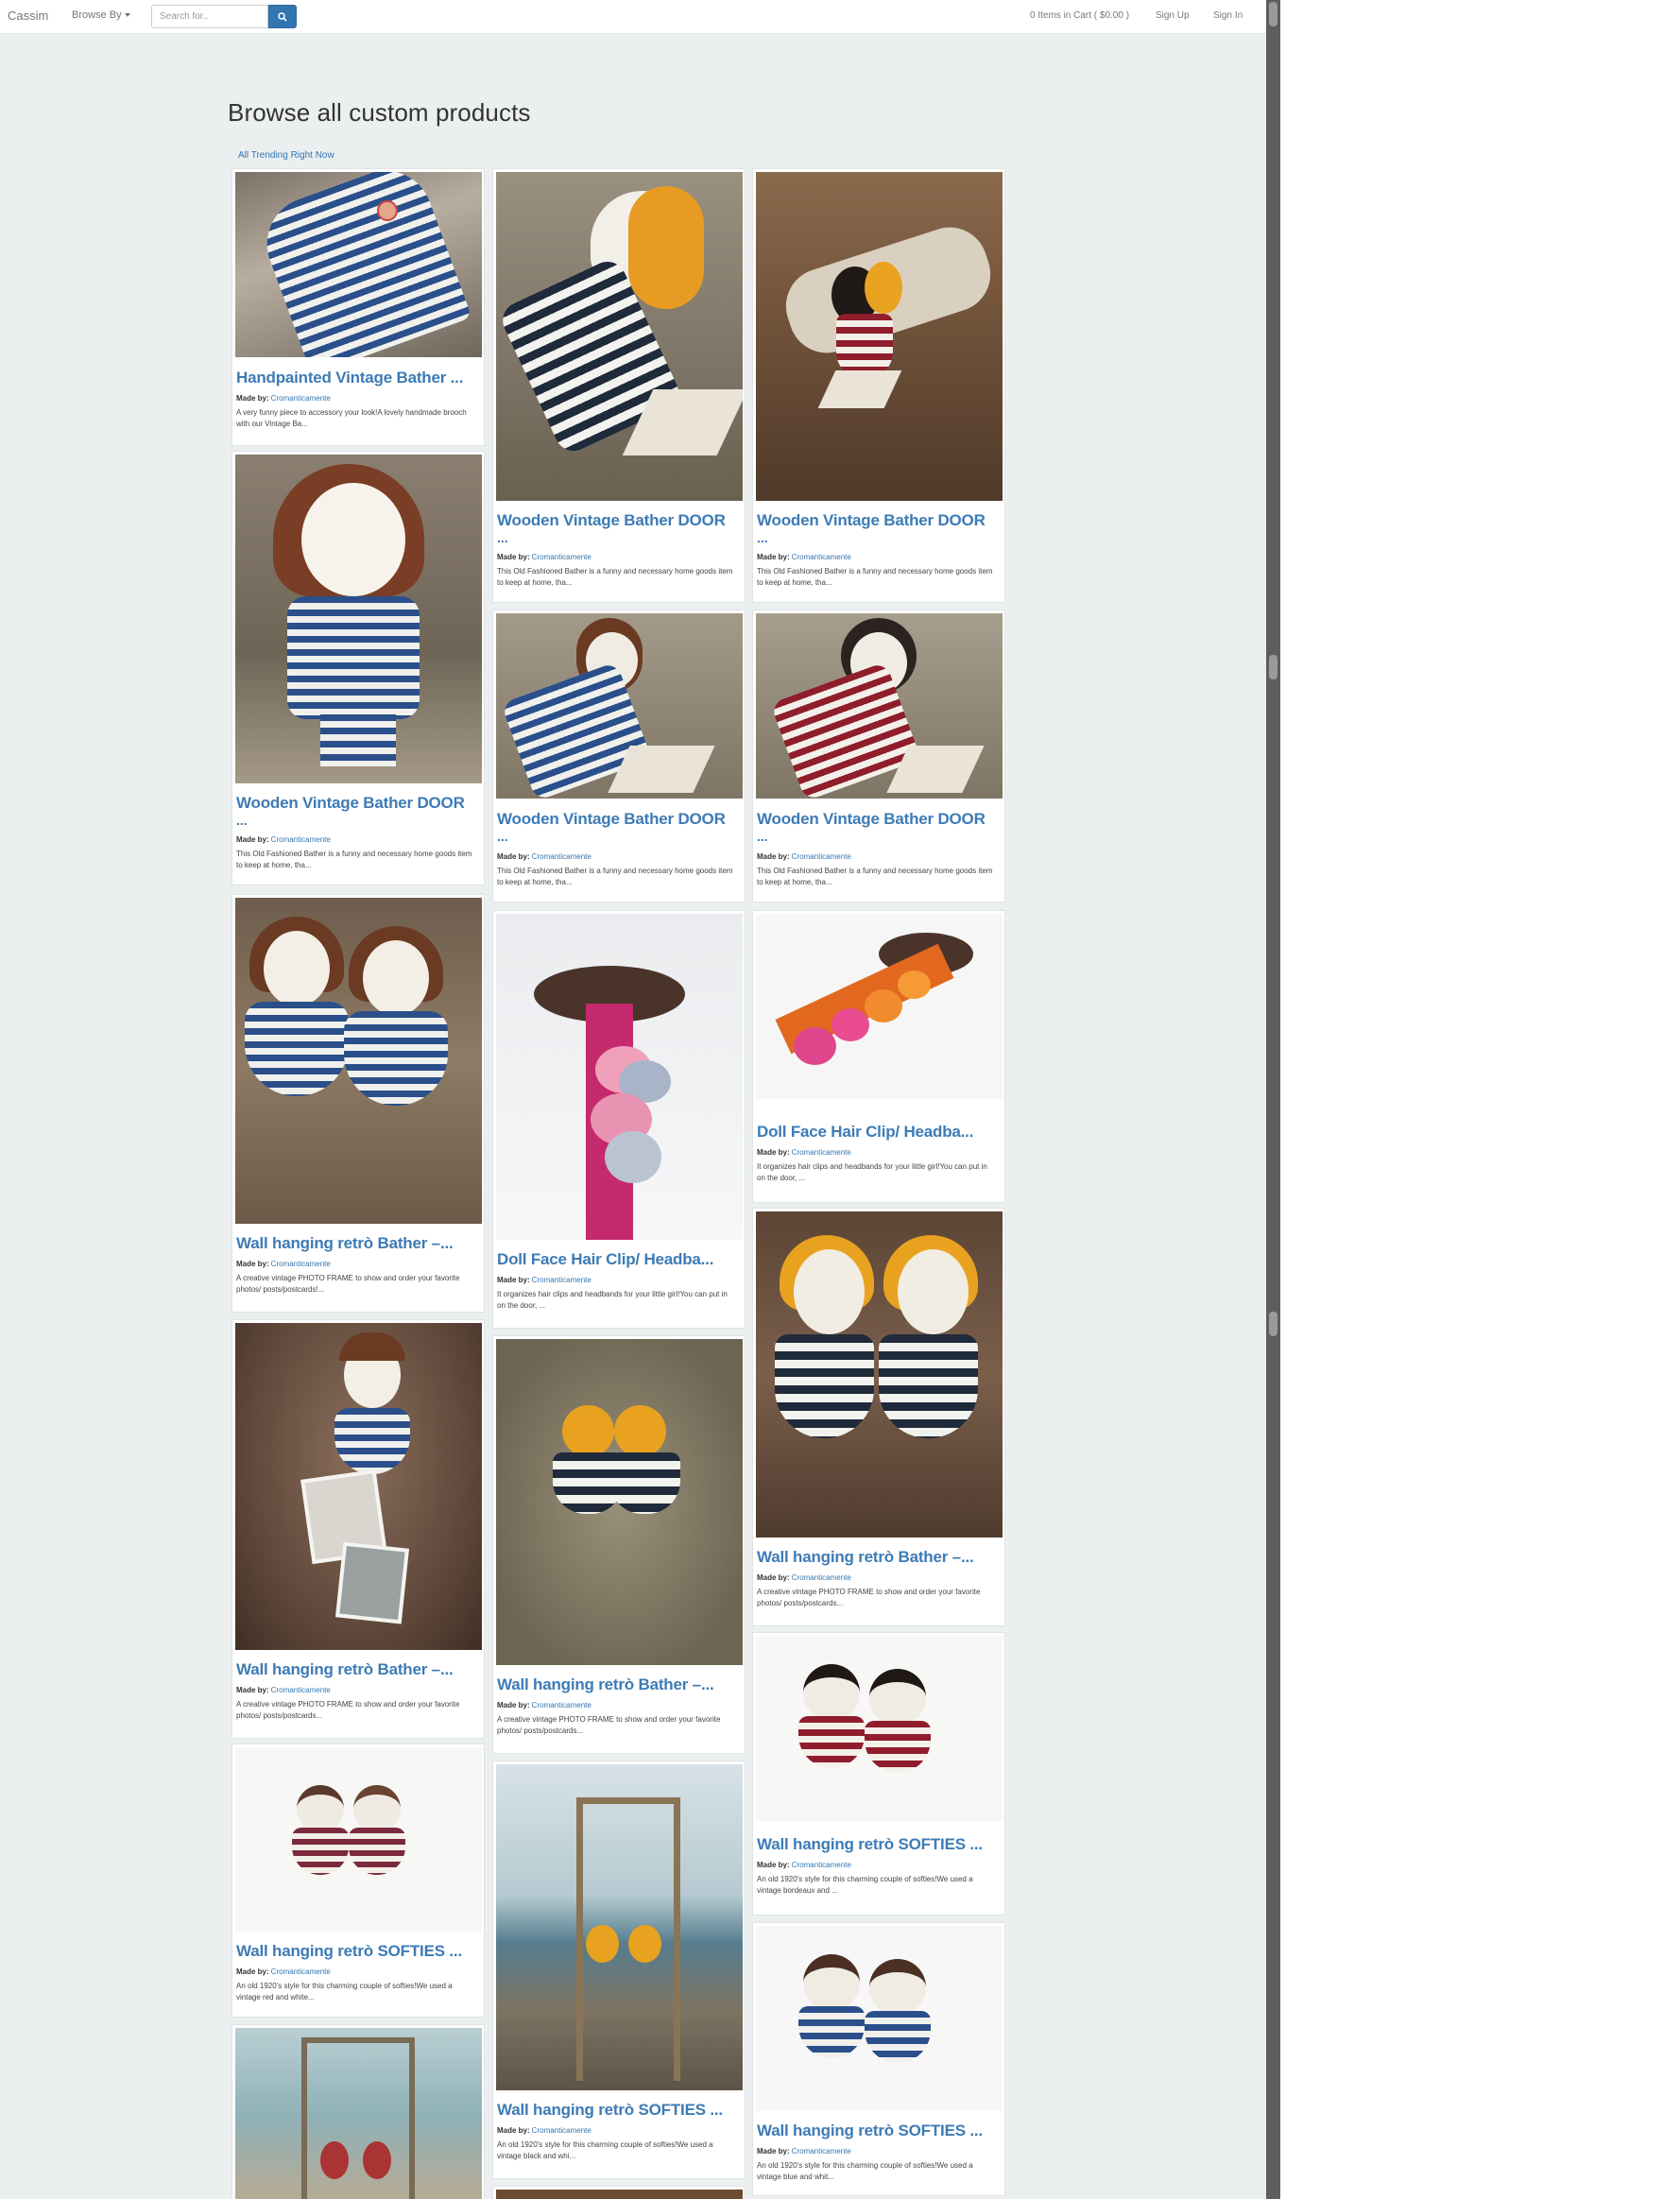 This screenshot has height=2199, width=1680. What do you see at coordinates (28, 16) in the screenshot?
I see `brand-logo: Cassim` at bounding box center [28, 16].